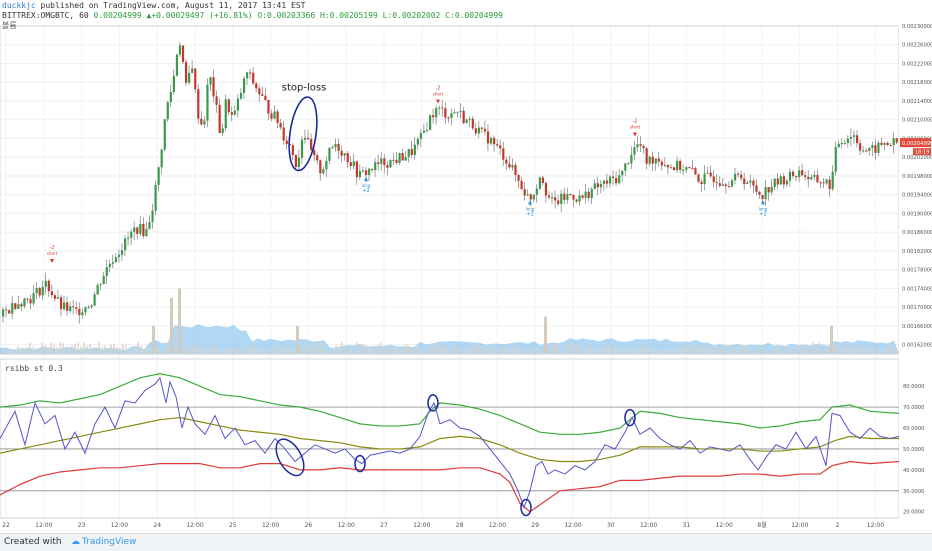  I want to click on long-arrow-icon, so click(530, 202).